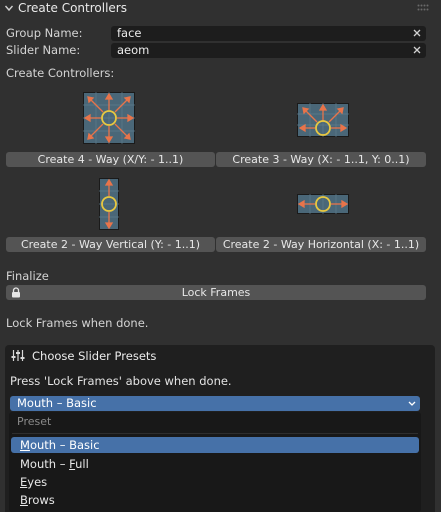 This screenshot has width=441, height=512. Describe the element at coordinates (44, 33) in the screenshot. I see `group-name-label: Group Name:` at that location.